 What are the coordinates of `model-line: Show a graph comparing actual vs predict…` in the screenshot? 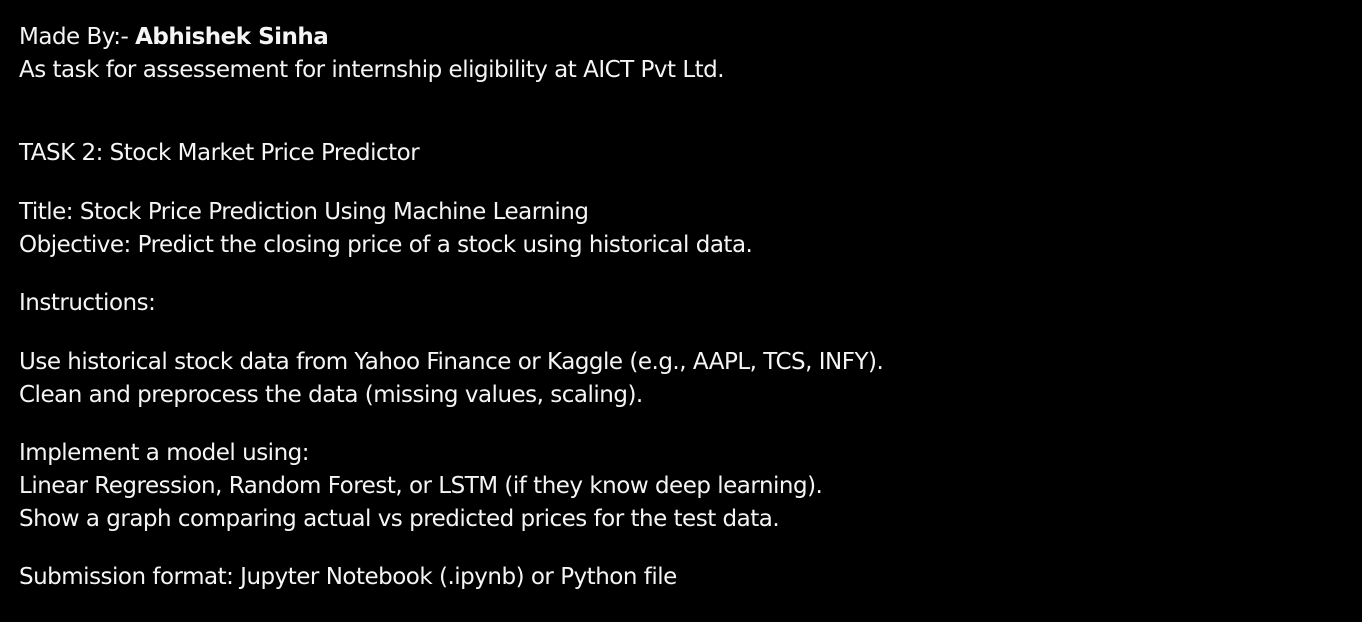 It's located at (399, 519).